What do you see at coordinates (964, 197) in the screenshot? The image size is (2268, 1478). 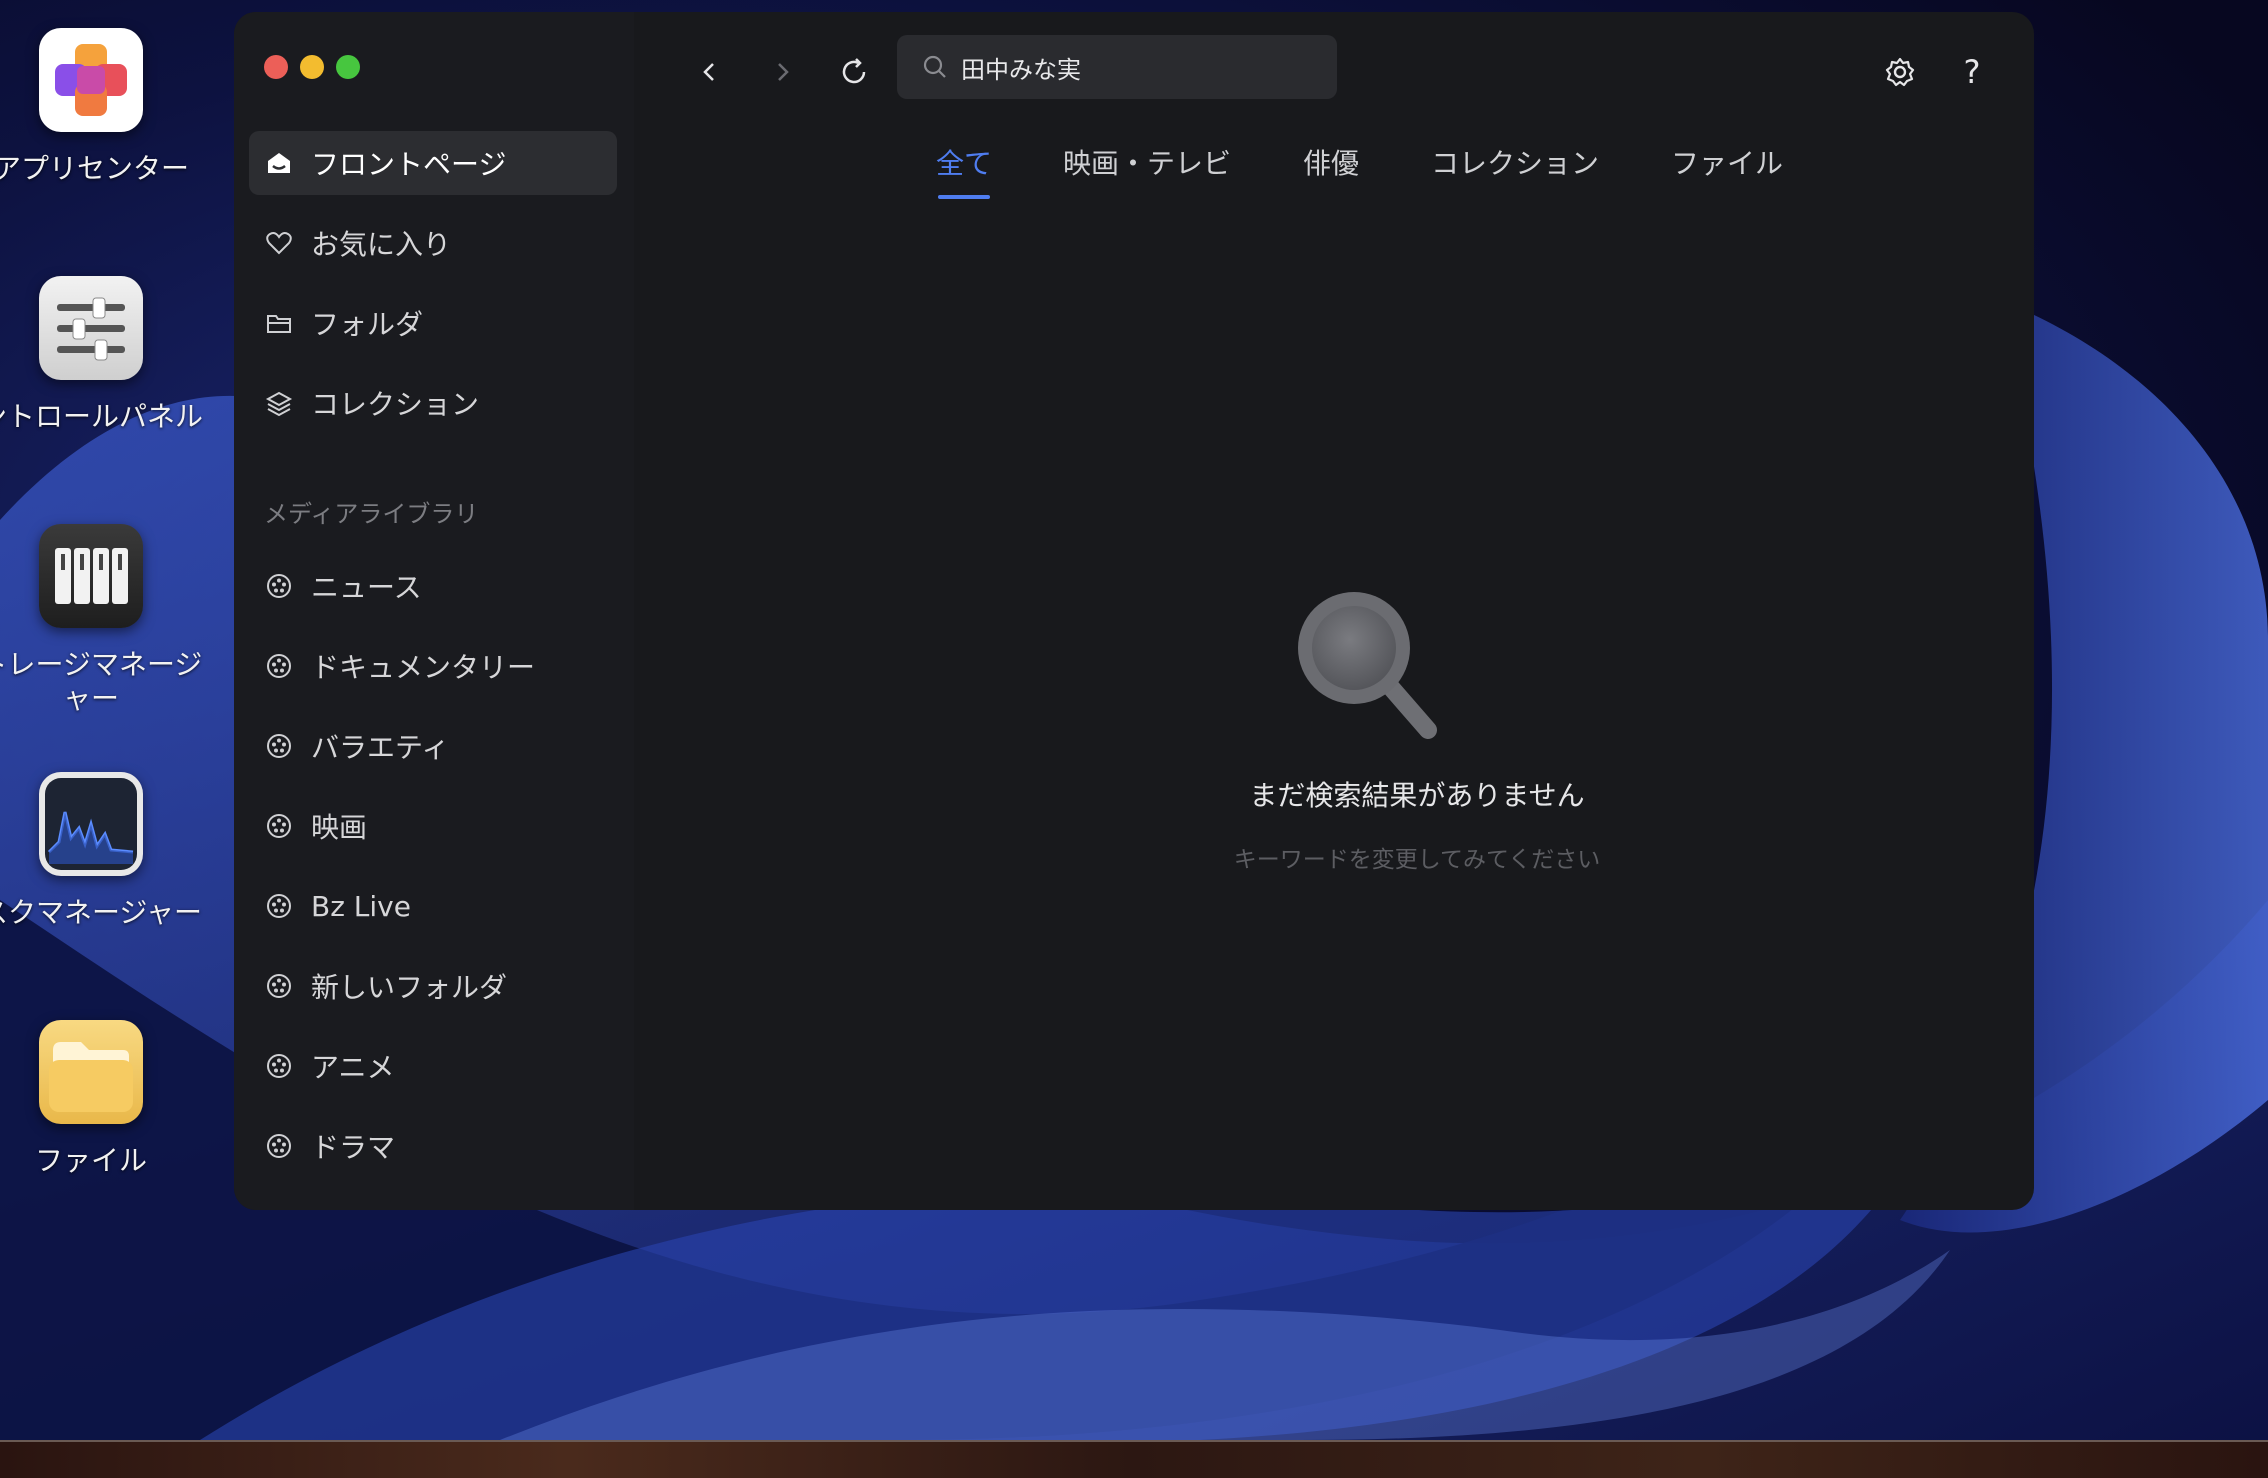 I see `active-tab-indicator` at bounding box center [964, 197].